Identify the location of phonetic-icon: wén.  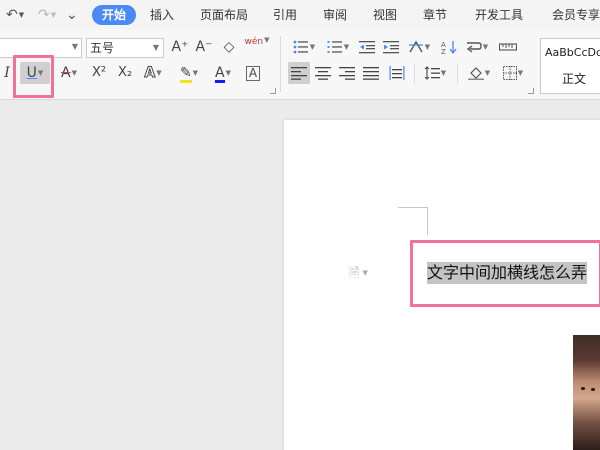
(254, 42).